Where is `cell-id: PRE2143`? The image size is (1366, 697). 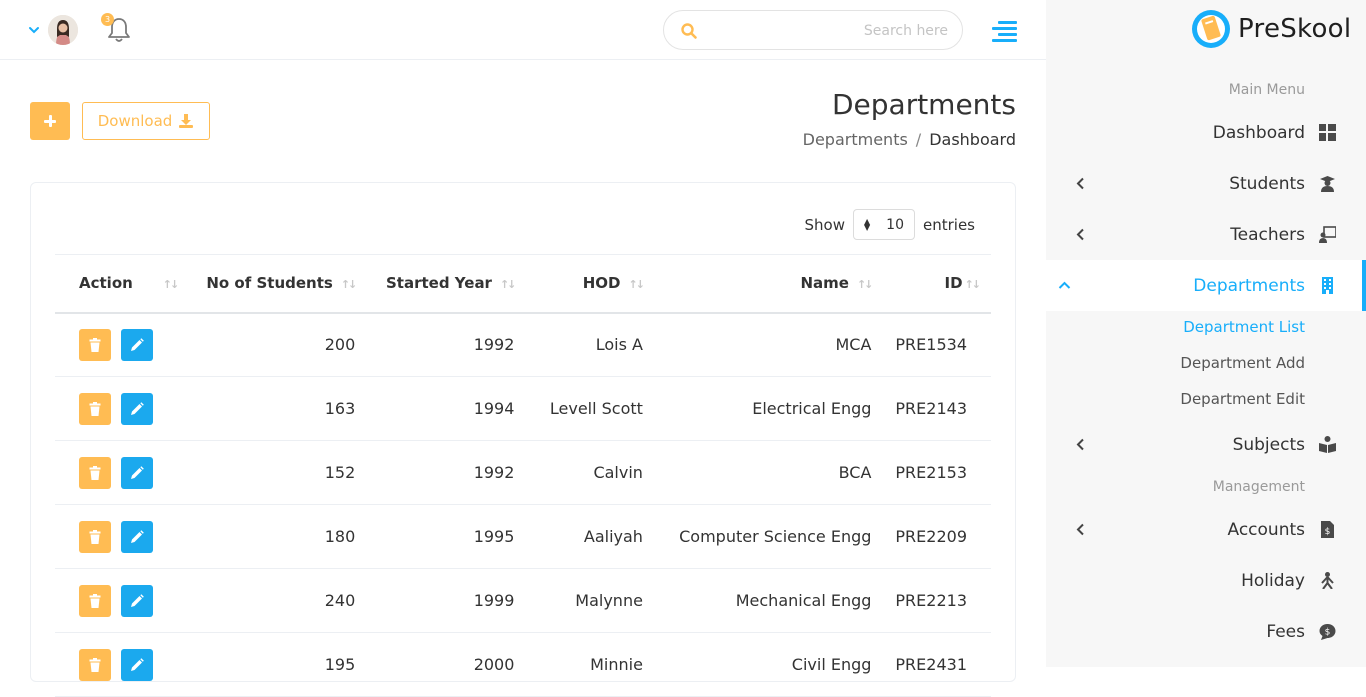 cell-id: PRE2143 is located at coordinates (937, 408).